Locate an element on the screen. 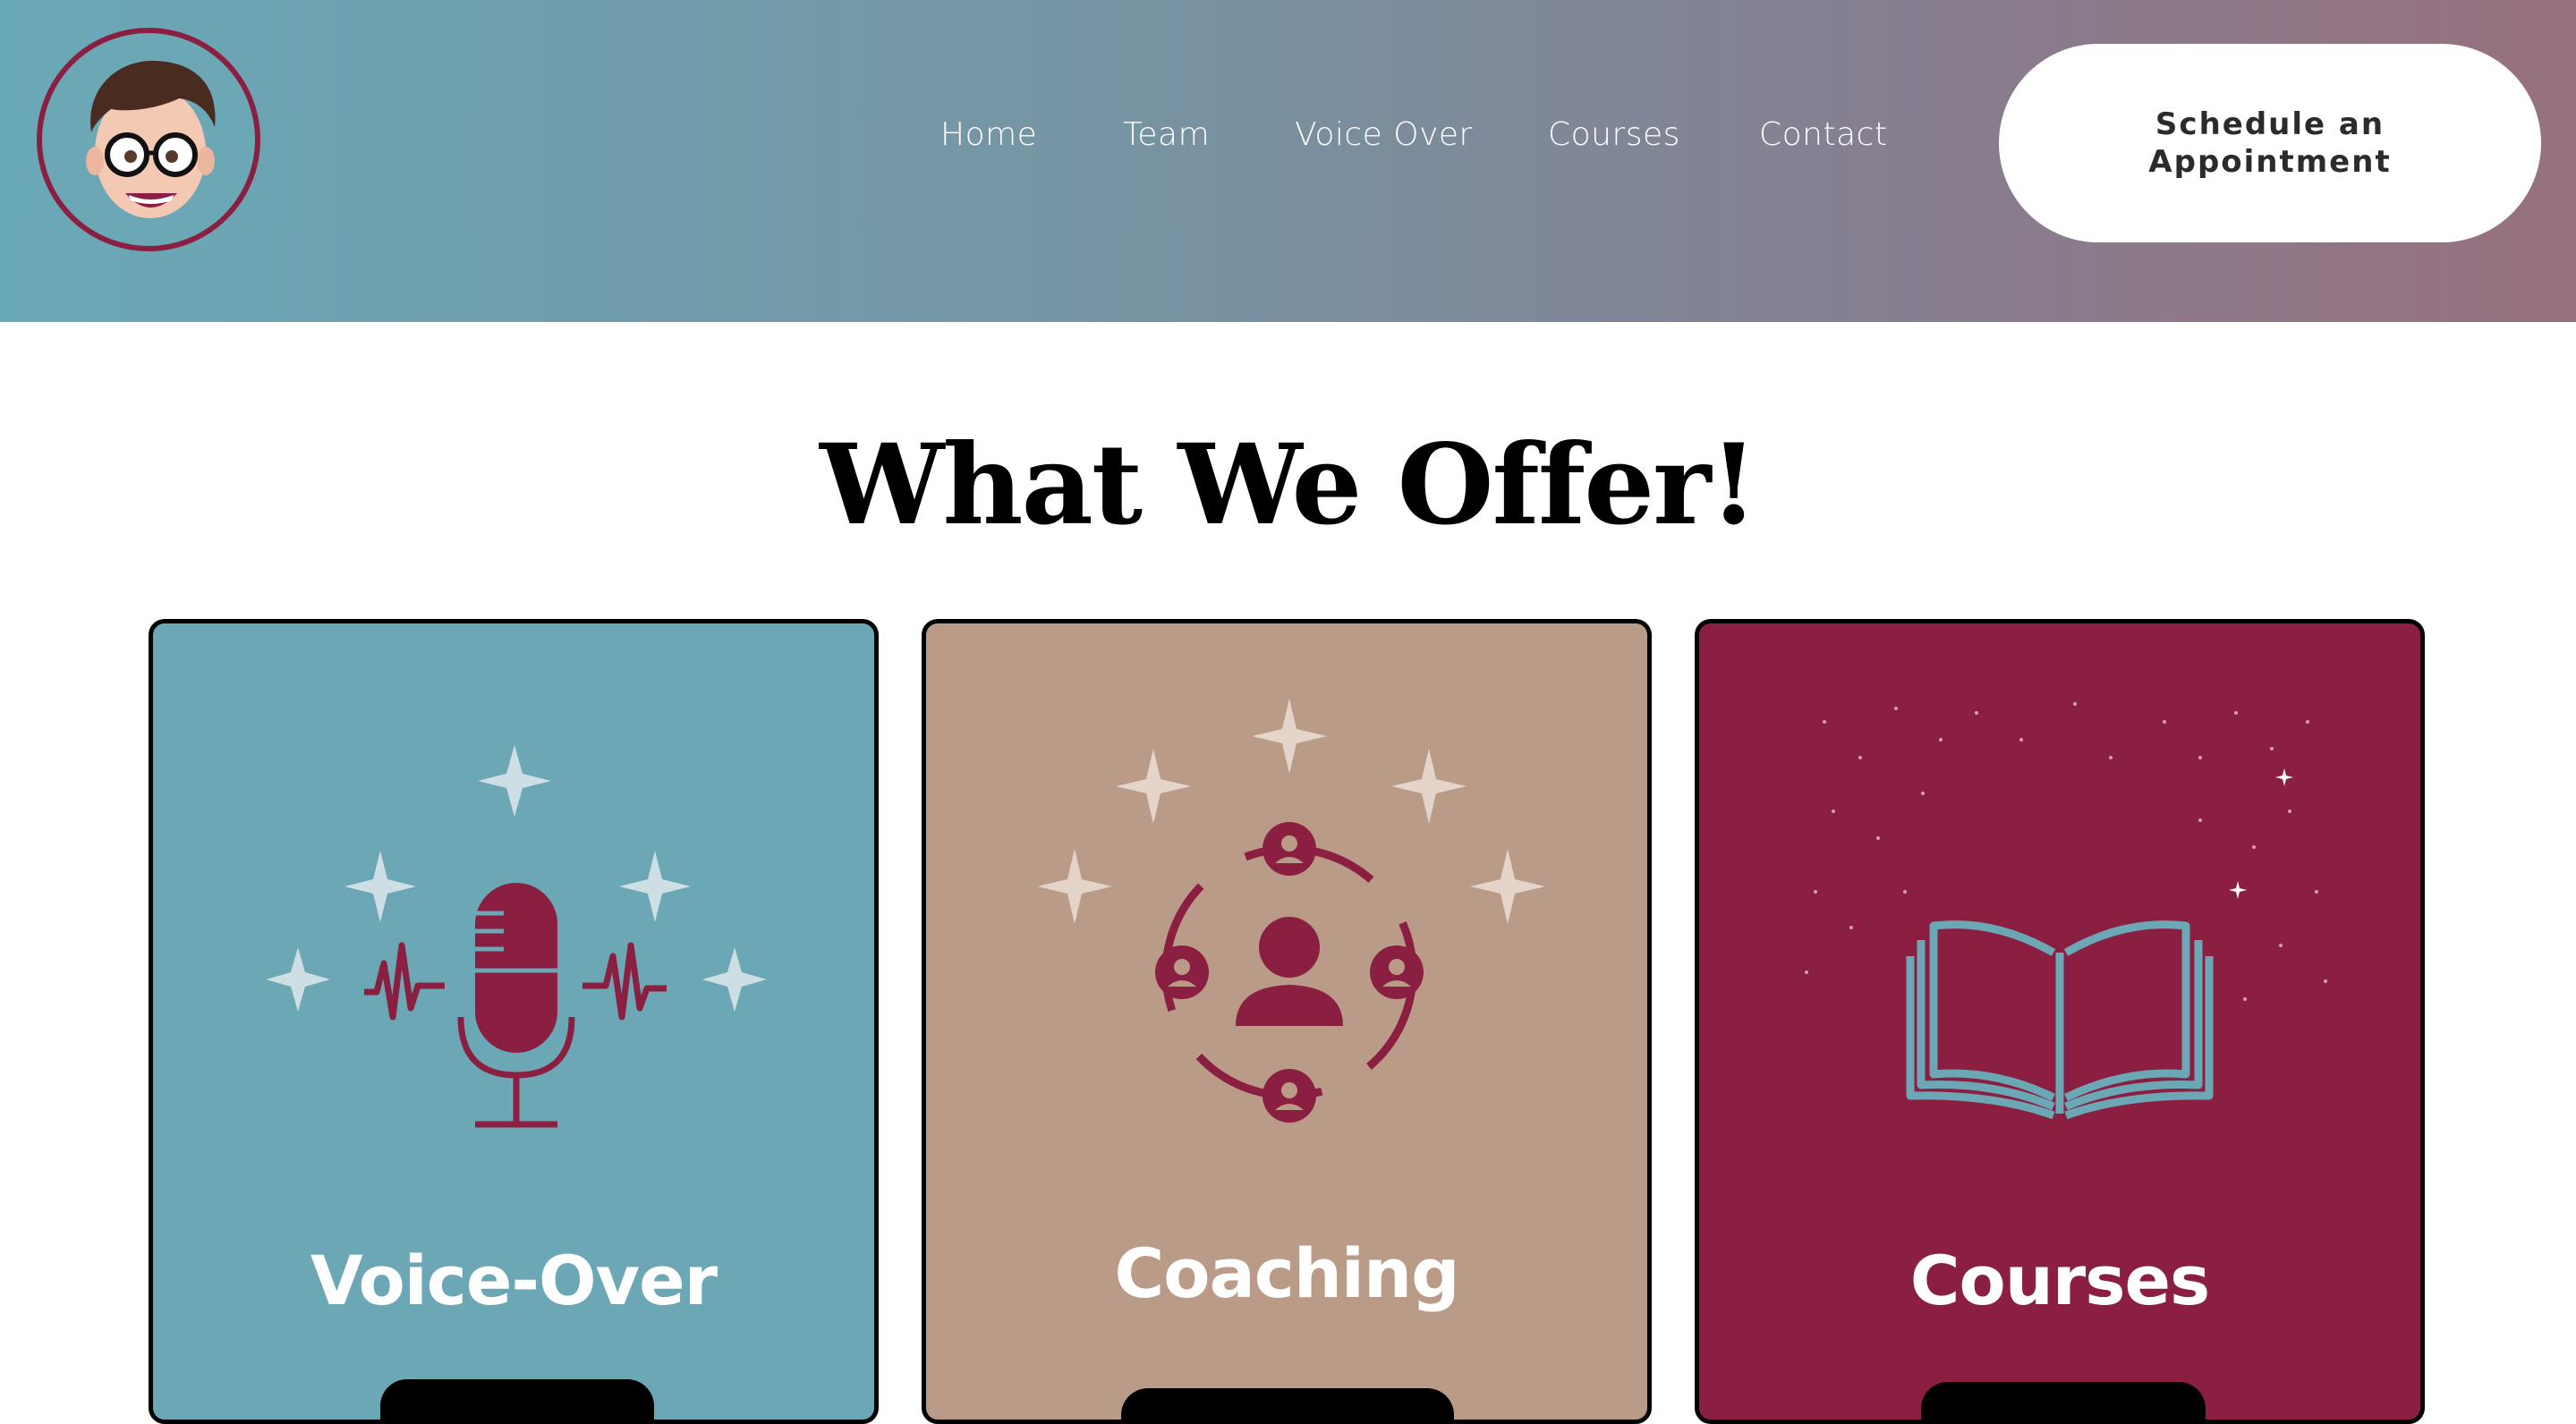 Image resolution: width=2576 pixels, height=1424 pixels. coaching-learn-more-button is located at coordinates (1287, 1404).